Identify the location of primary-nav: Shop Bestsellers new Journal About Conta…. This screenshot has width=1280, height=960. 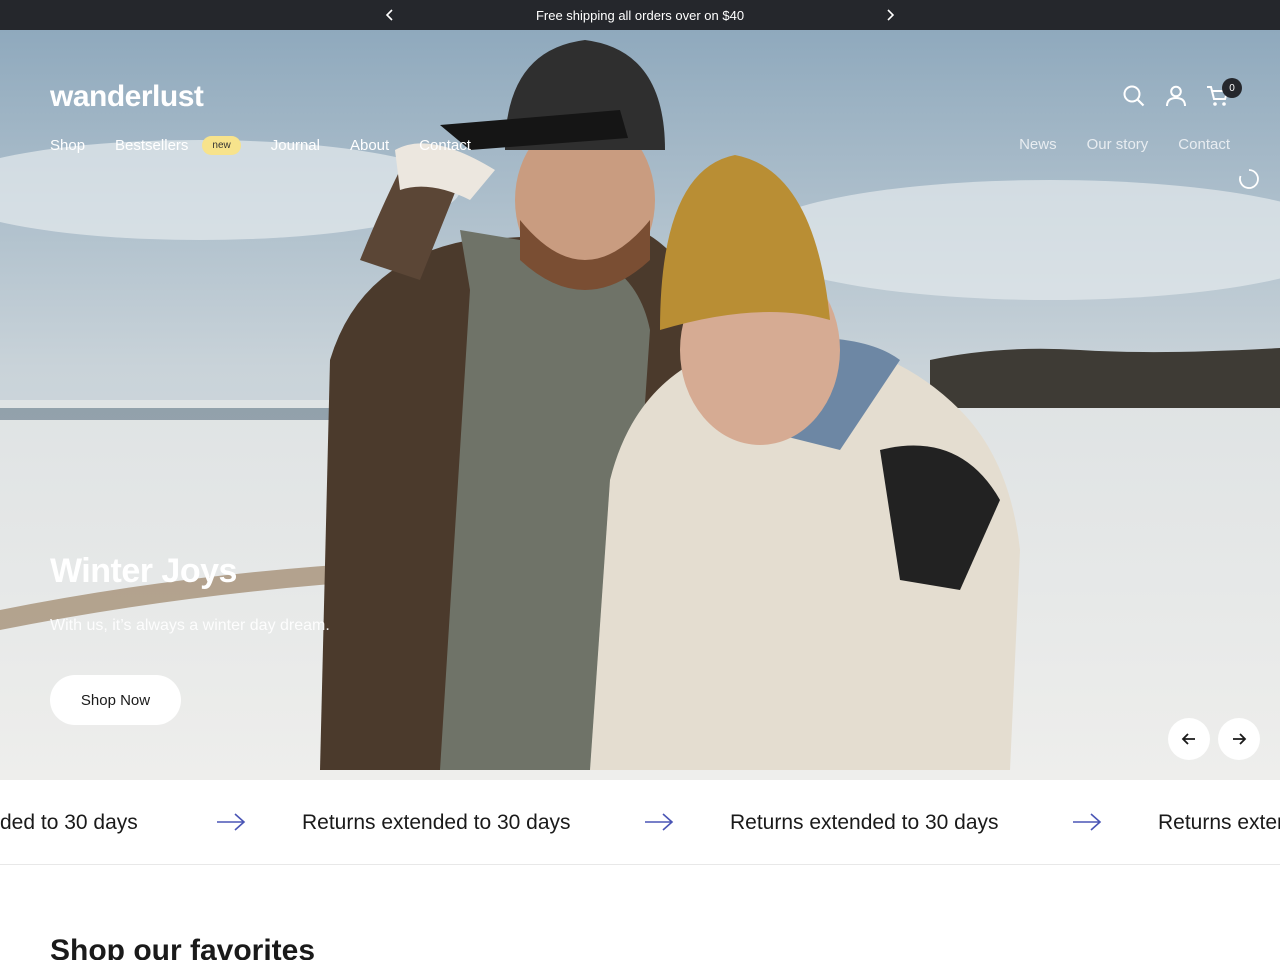
(260, 145).